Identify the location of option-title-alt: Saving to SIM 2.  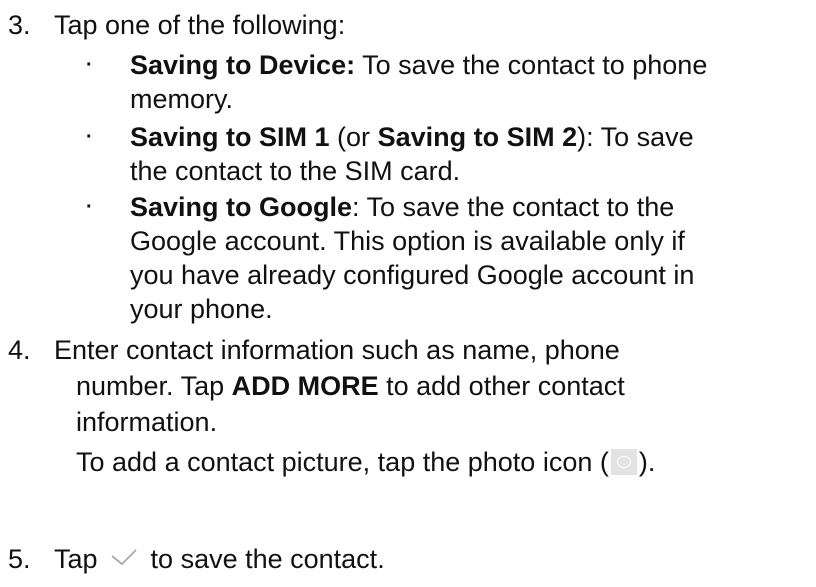
(477, 137).